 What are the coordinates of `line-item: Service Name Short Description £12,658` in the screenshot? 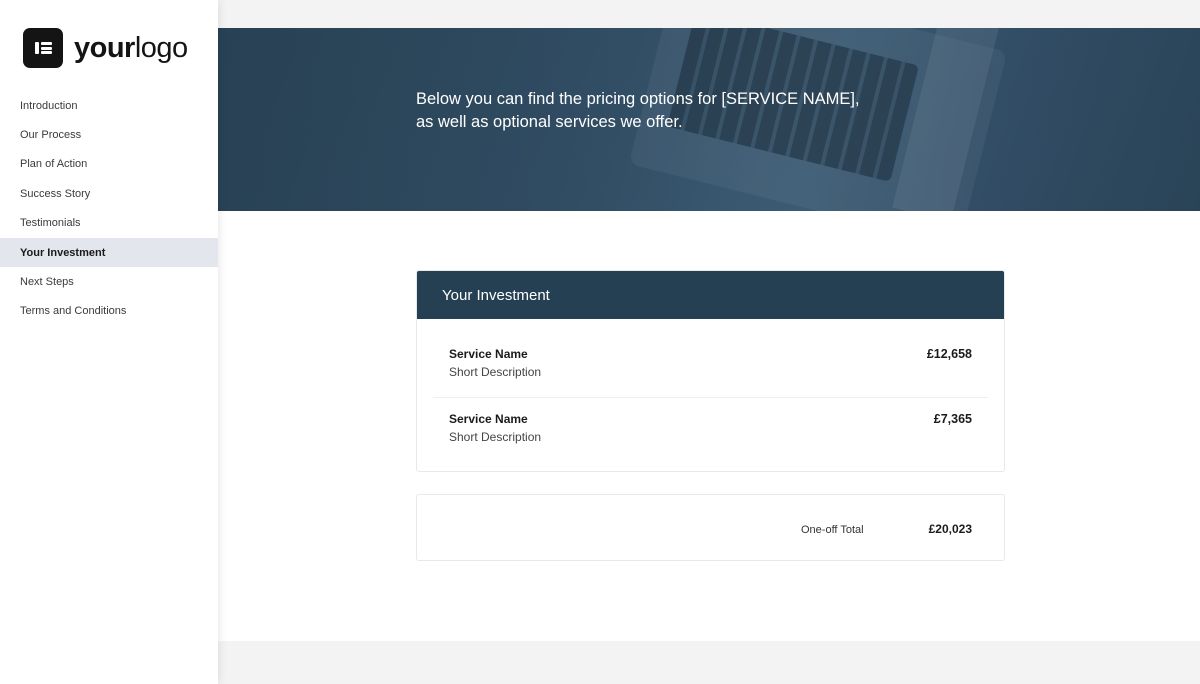 It's located at (710, 351).